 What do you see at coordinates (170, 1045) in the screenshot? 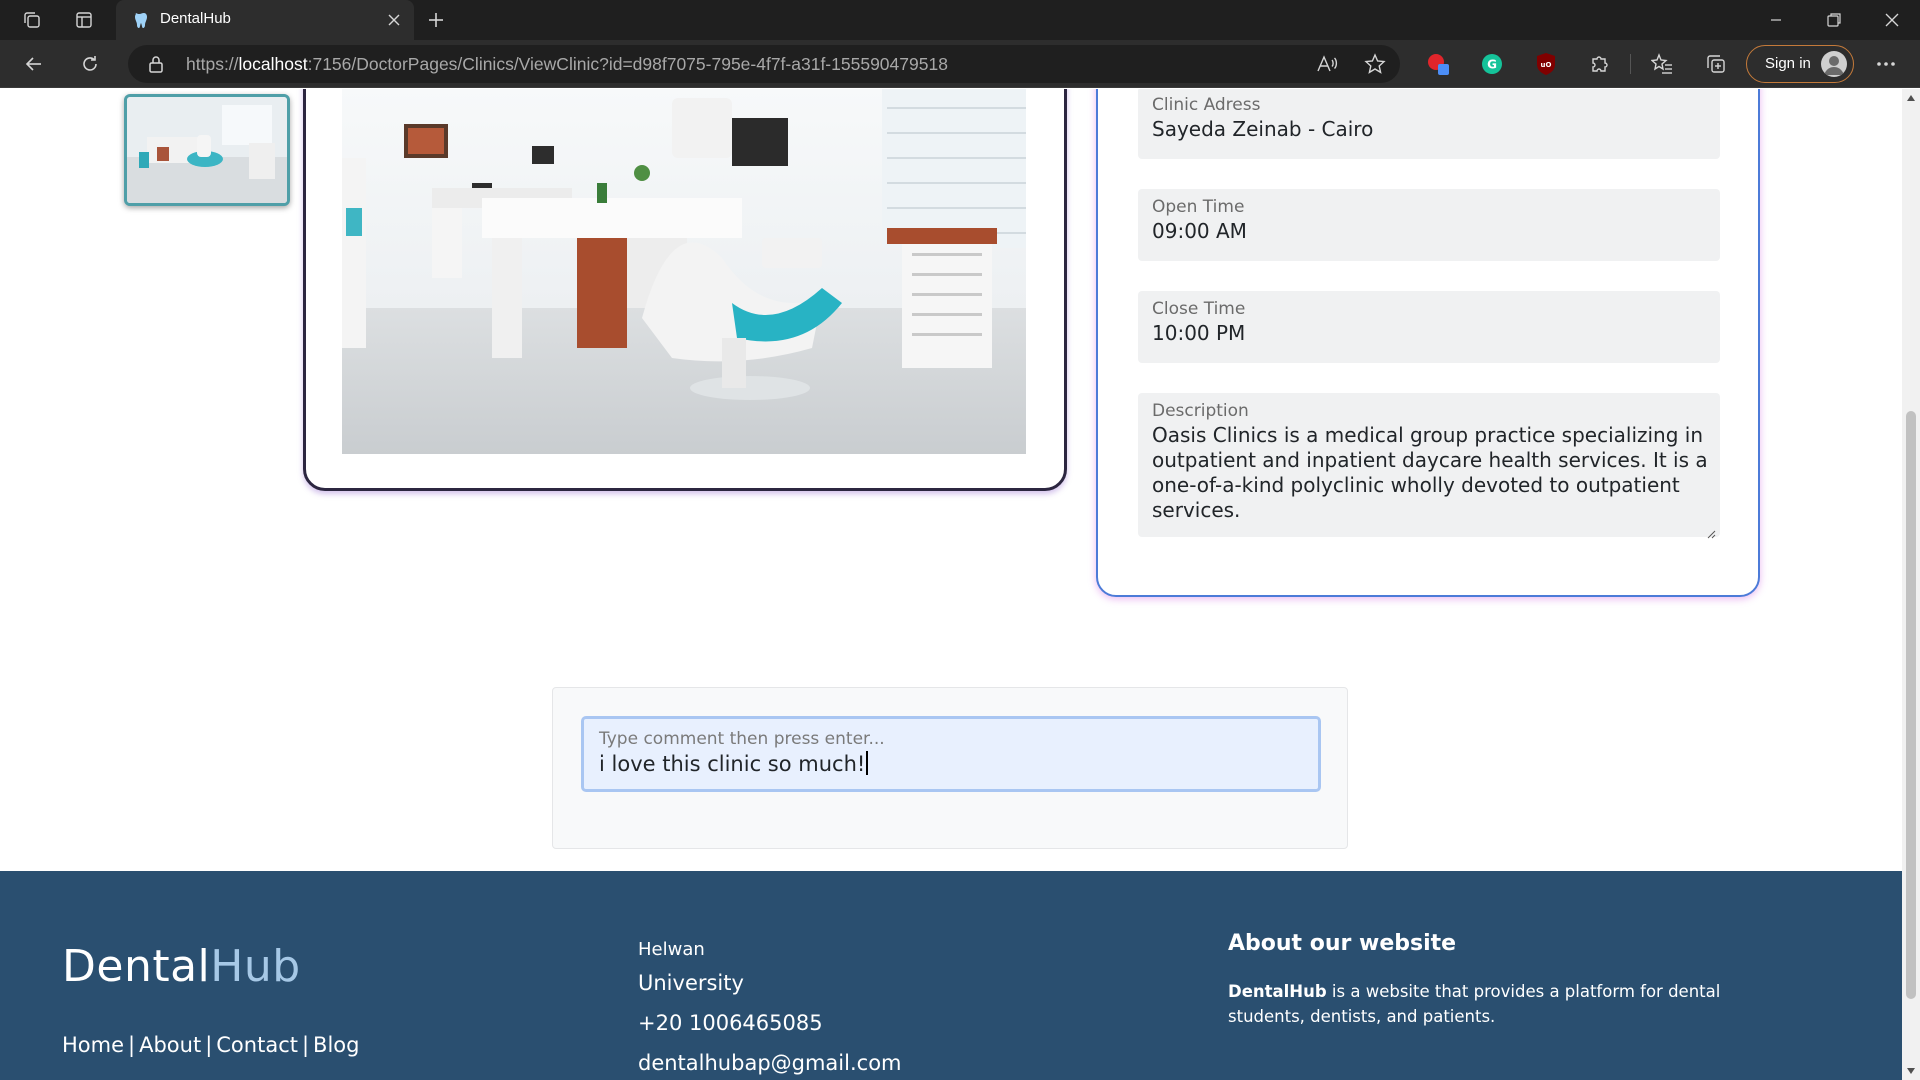
I see `footer-link-about: About` at bounding box center [170, 1045].